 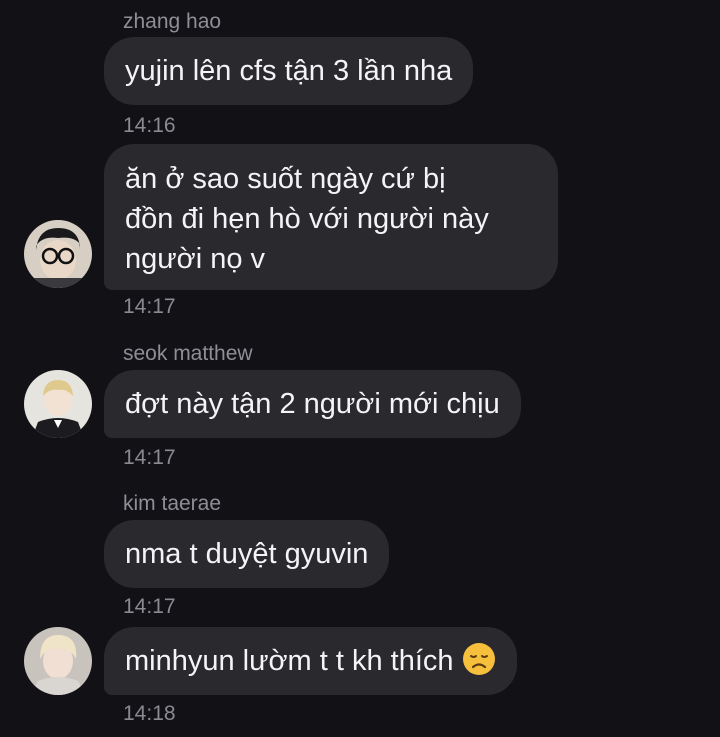 I want to click on message-text: đợt này tận 2 người mới chịu, so click(x=312, y=404).